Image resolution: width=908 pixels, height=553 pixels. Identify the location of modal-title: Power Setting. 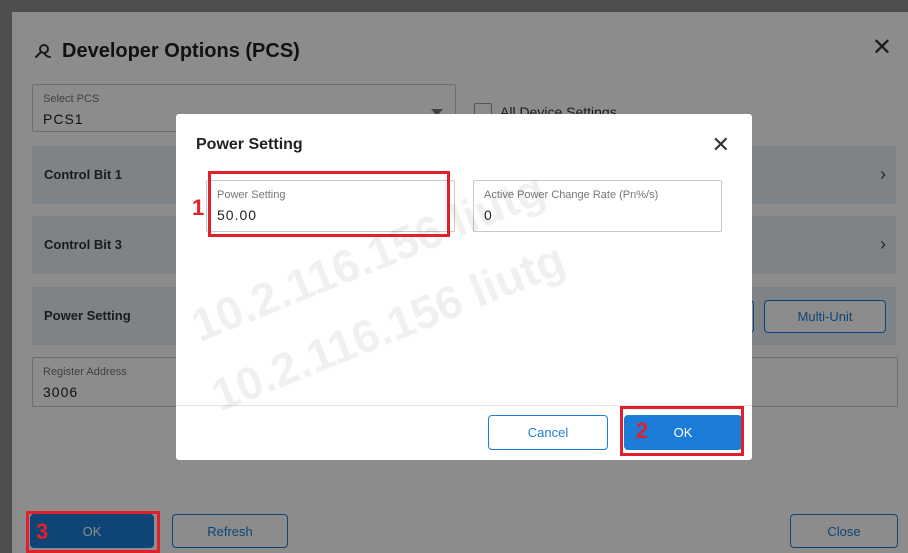
(249, 144).